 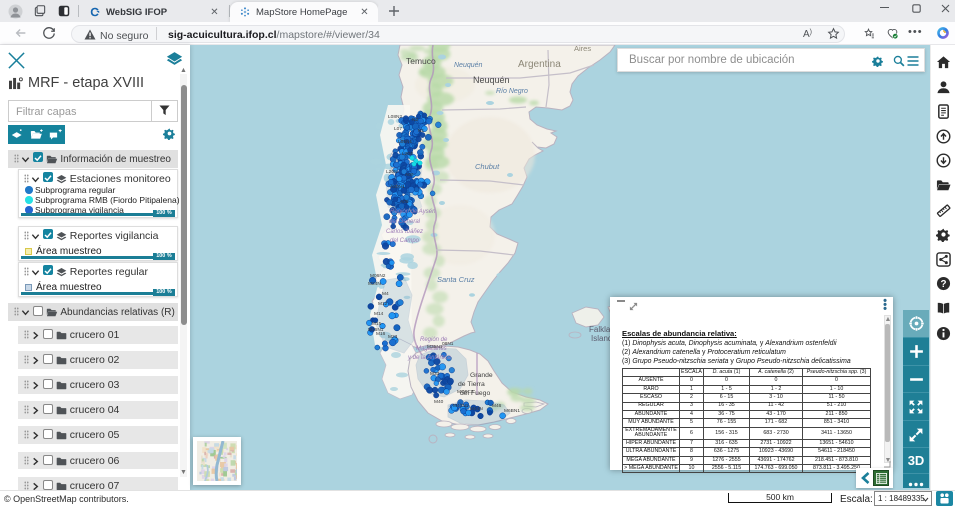 What do you see at coordinates (405, 142) in the screenshot?
I see `svg-text: L05N1` at bounding box center [405, 142].